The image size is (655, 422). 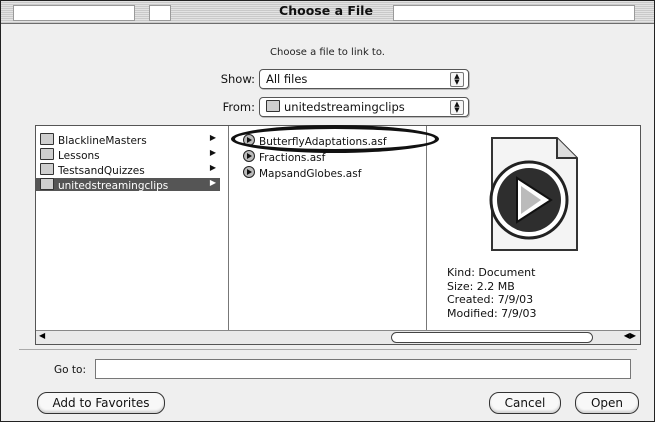 I want to click on list-item: BlacklineMasters ▶, so click(x=130, y=140).